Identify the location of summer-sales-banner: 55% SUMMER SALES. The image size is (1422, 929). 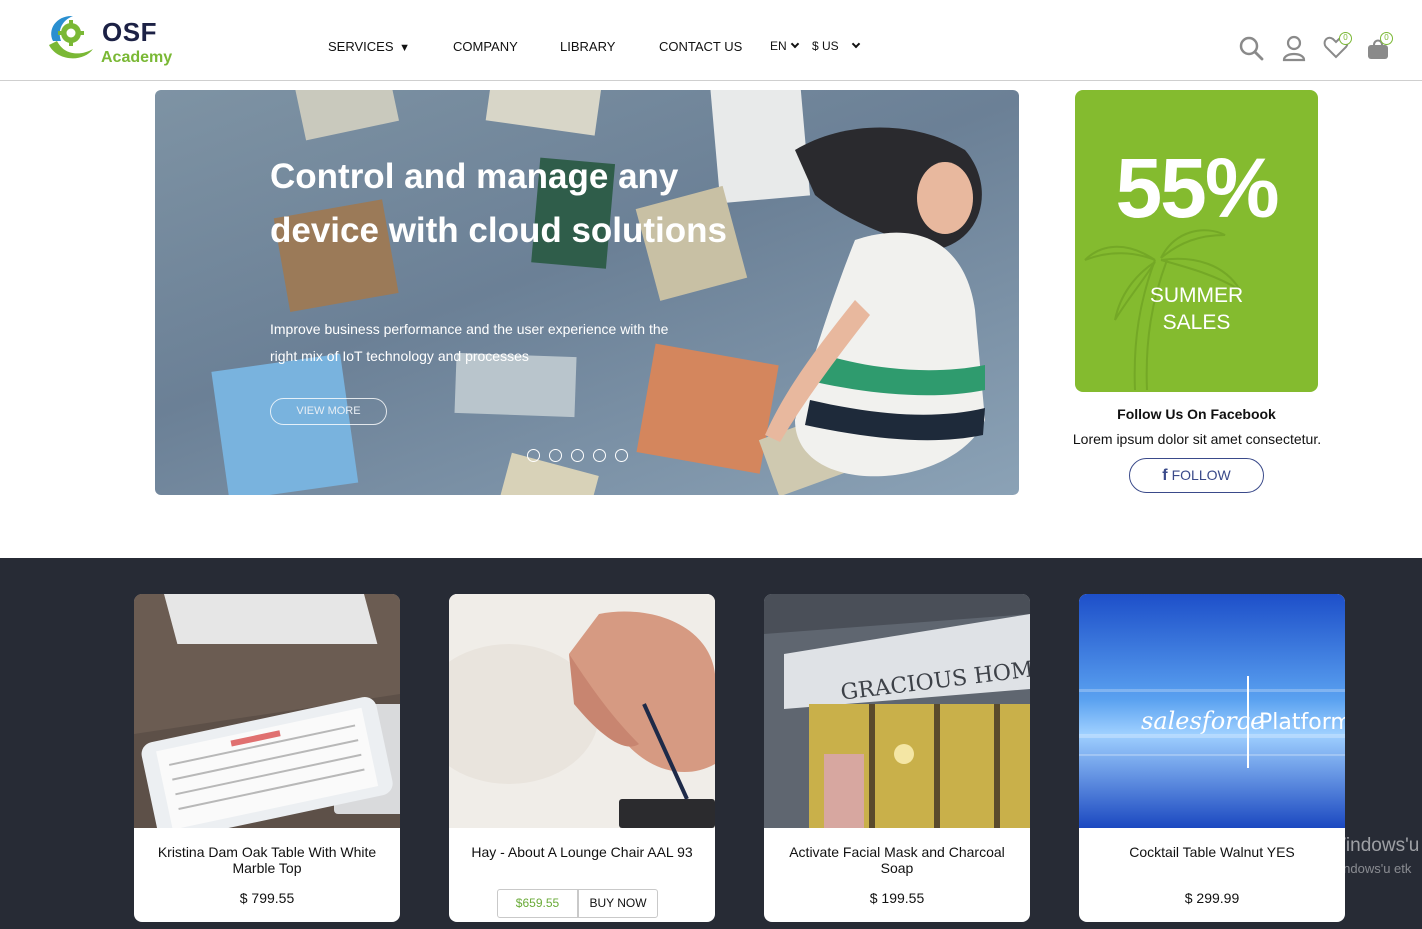
(1196, 241).